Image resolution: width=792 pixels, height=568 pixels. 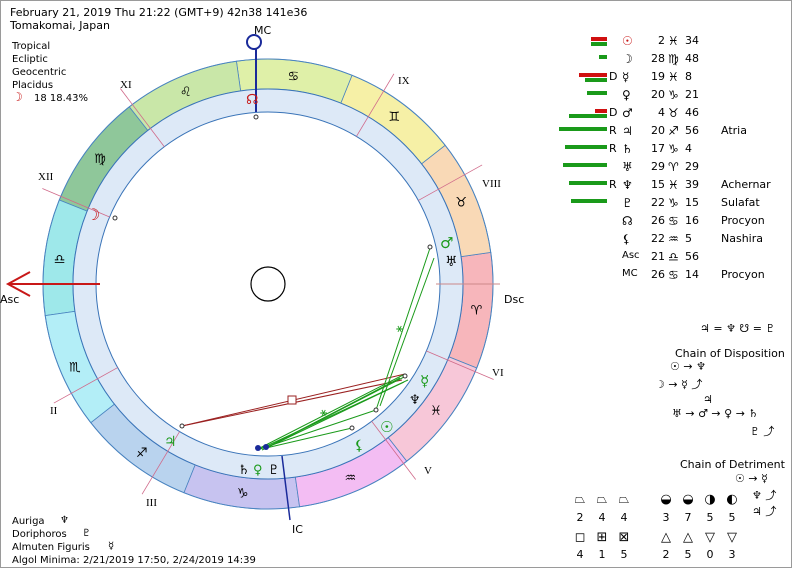 What do you see at coordinates (692, 166) in the screenshot?
I see `planet-minutes: 29` at bounding box center [692, 166].